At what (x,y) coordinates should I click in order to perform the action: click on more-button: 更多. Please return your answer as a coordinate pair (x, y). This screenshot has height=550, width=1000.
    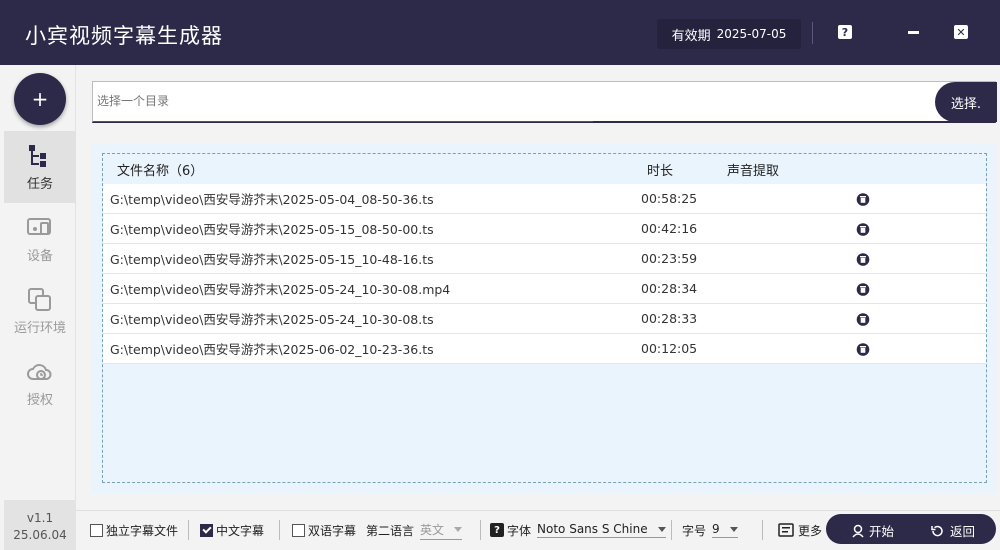
    Looking at the image, I should click on (800, 530).